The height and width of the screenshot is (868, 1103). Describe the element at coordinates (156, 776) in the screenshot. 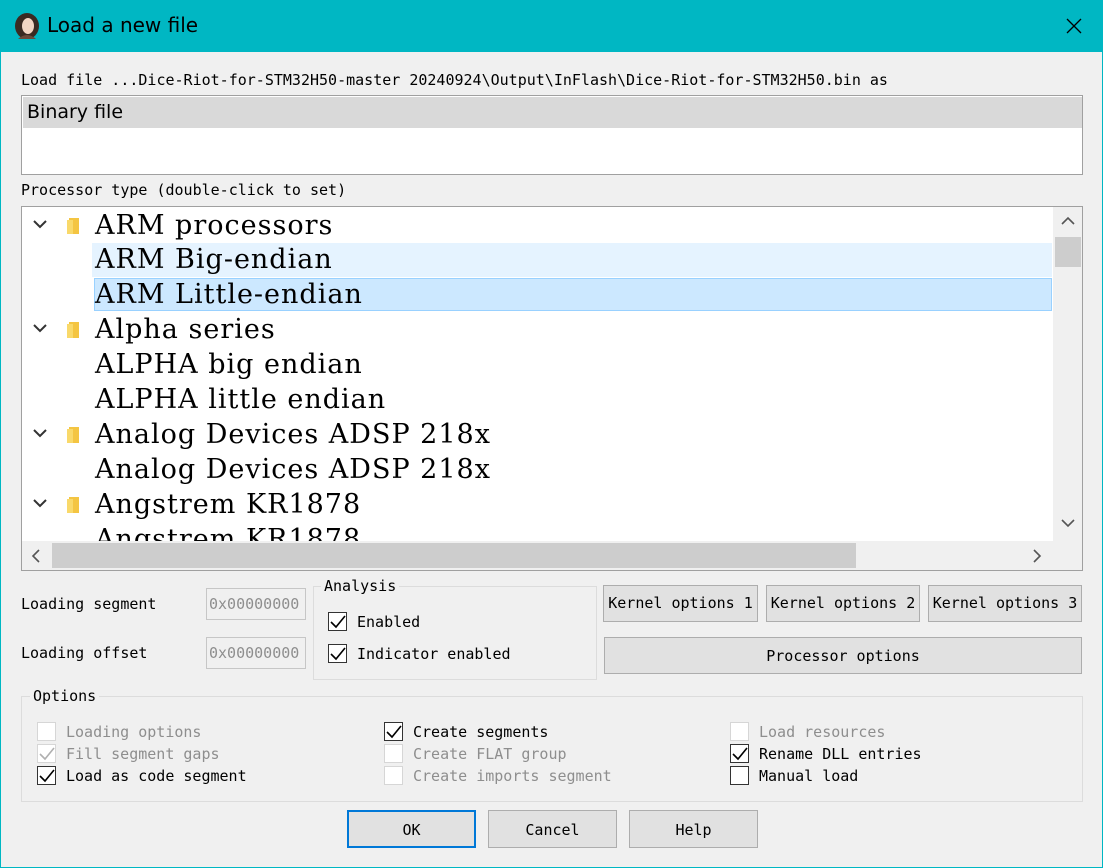

I see `load-as-code-segment-label: Load as code segment` at that location.